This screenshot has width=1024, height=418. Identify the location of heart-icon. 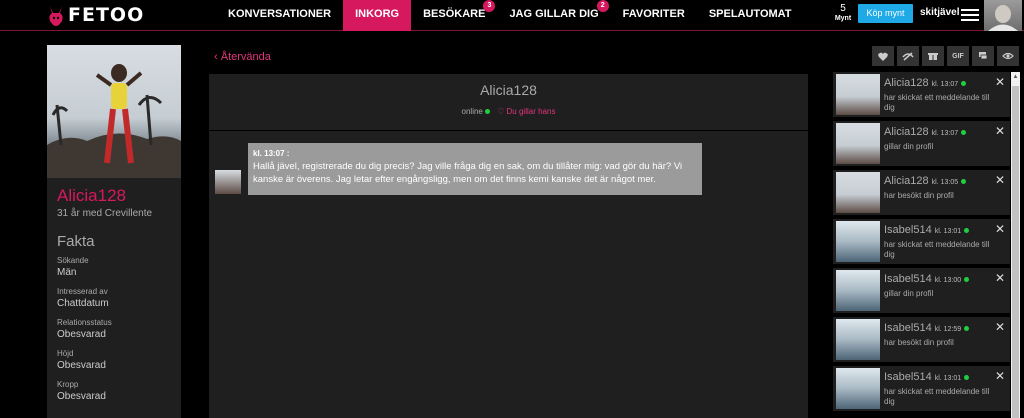
(883, 56).